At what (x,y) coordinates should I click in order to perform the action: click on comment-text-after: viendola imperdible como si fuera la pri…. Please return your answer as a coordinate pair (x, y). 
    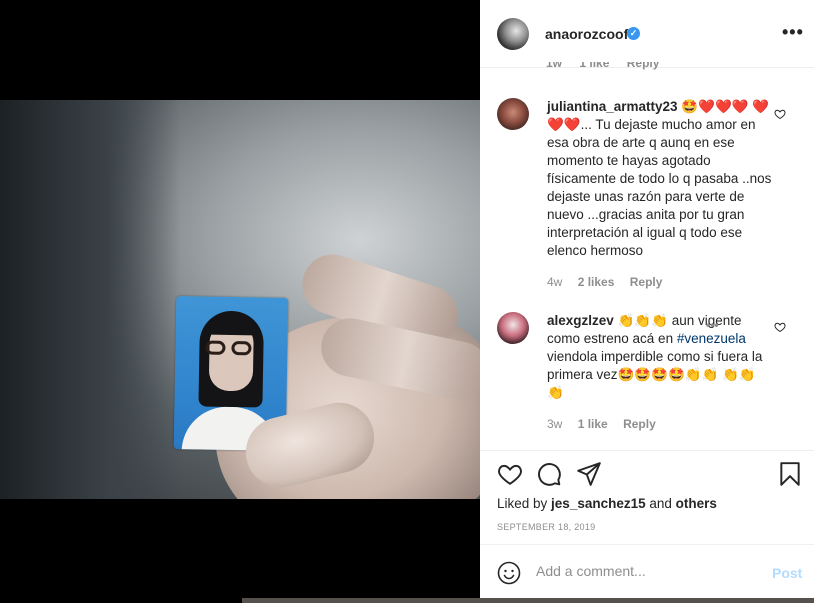
    Looking at the image, I should click on (655, 374).